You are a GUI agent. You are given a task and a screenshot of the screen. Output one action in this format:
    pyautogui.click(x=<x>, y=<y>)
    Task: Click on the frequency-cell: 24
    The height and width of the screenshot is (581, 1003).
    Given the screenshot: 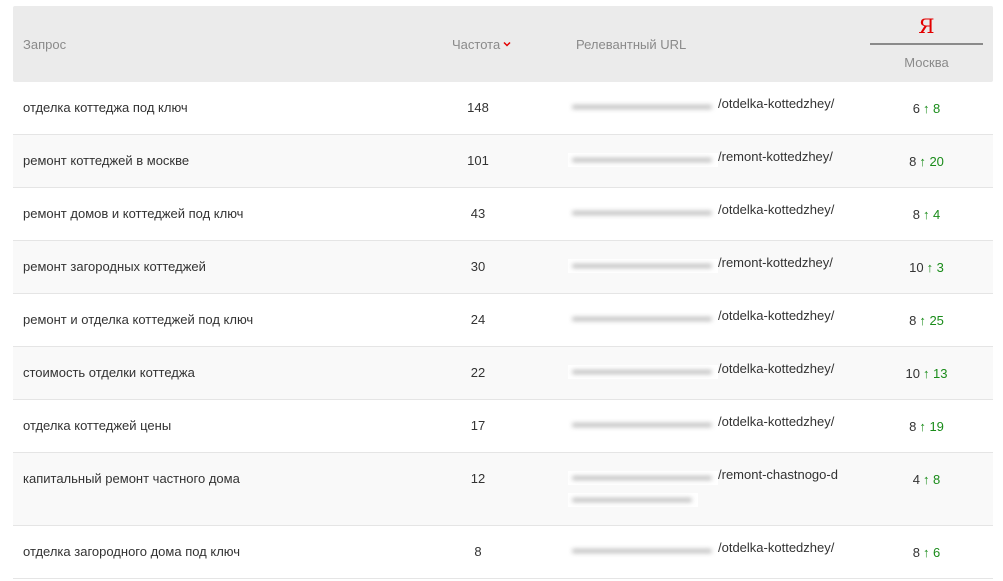 What is the action you would take?
    pyautogui.click(x=478, y=319)
    